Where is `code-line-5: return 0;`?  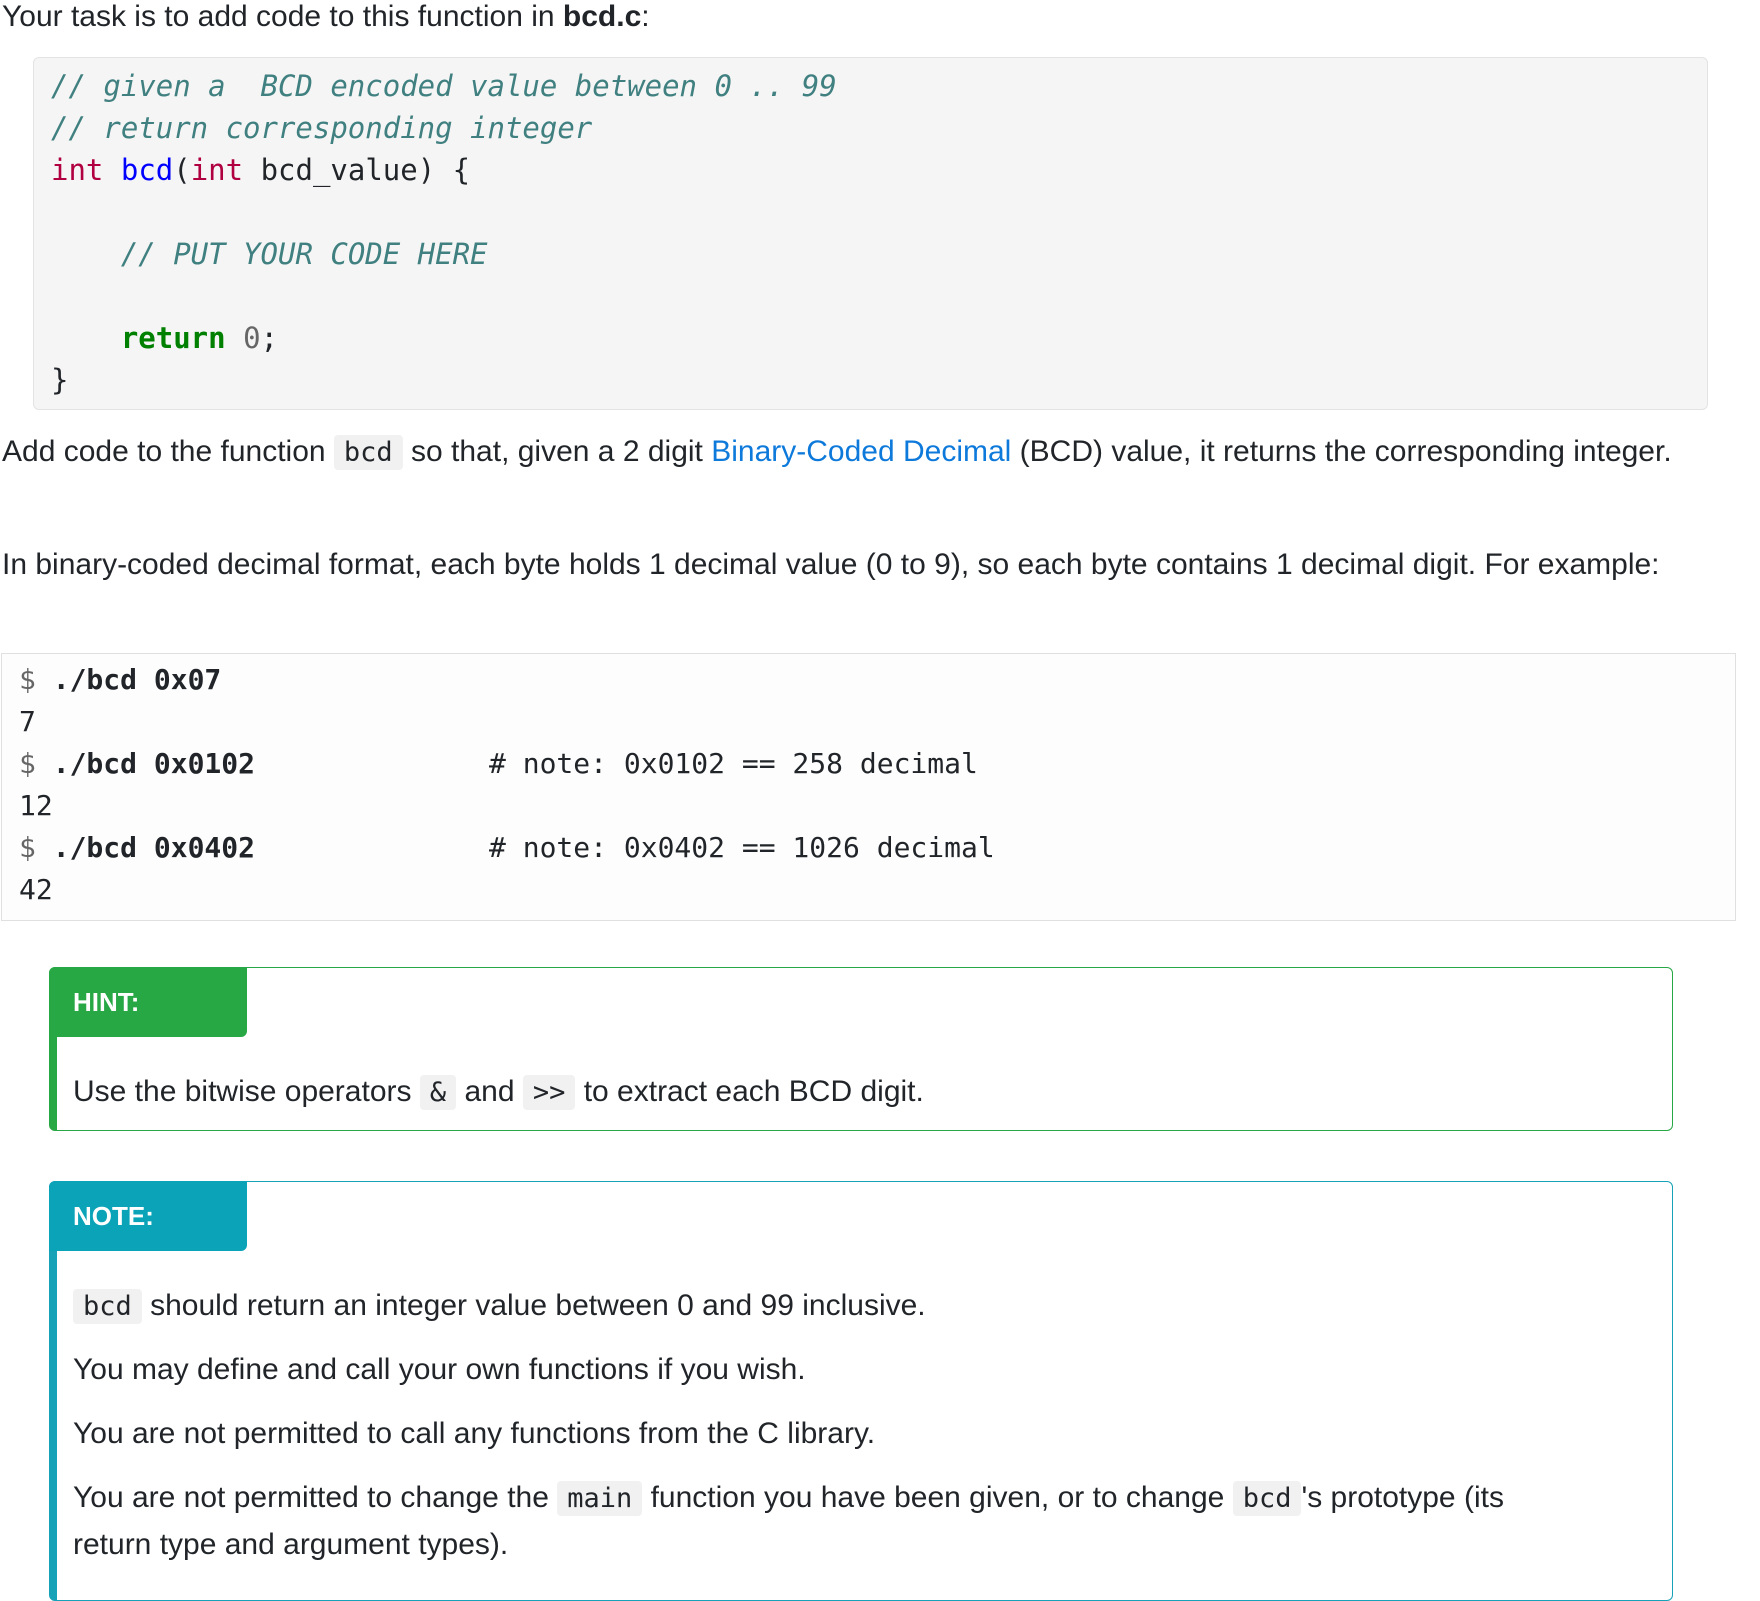
code-line-5: return 0; is located at coordinates (199, 338).